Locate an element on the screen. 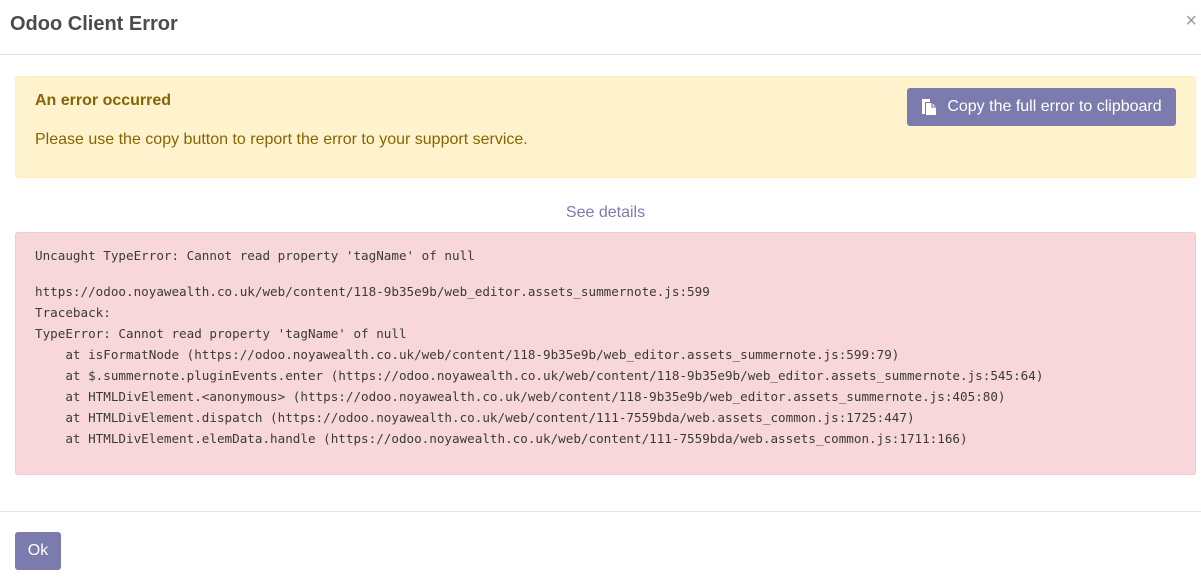 Image resolution: width=1201 pixels, height=579 pixels. dialog-title: Odoo Client Error is located at coordinates (94, 24).